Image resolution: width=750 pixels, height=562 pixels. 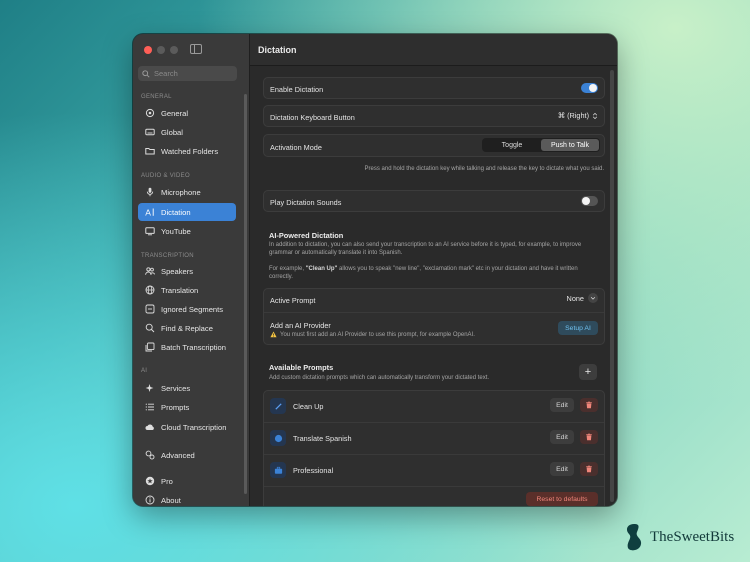 What do you see at coordinates (149, 500) in the screenshot?
I see `info-icon` at bounding box center [149, 500].